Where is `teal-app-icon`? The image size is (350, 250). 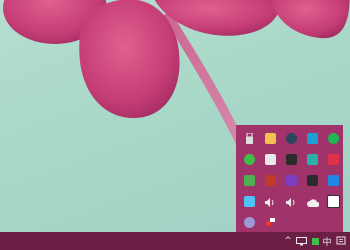 teal-app-icon is located at coordinates (312, 159).